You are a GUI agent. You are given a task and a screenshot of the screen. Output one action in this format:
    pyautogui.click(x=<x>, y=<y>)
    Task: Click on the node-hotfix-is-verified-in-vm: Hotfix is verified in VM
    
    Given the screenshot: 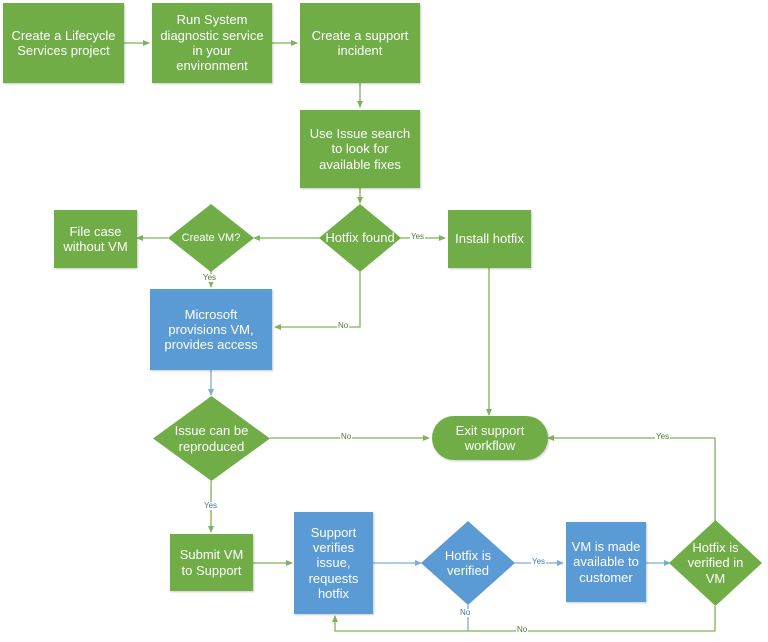 What is the action you would take?
    pyautogui.click(x=715, y=563)
    